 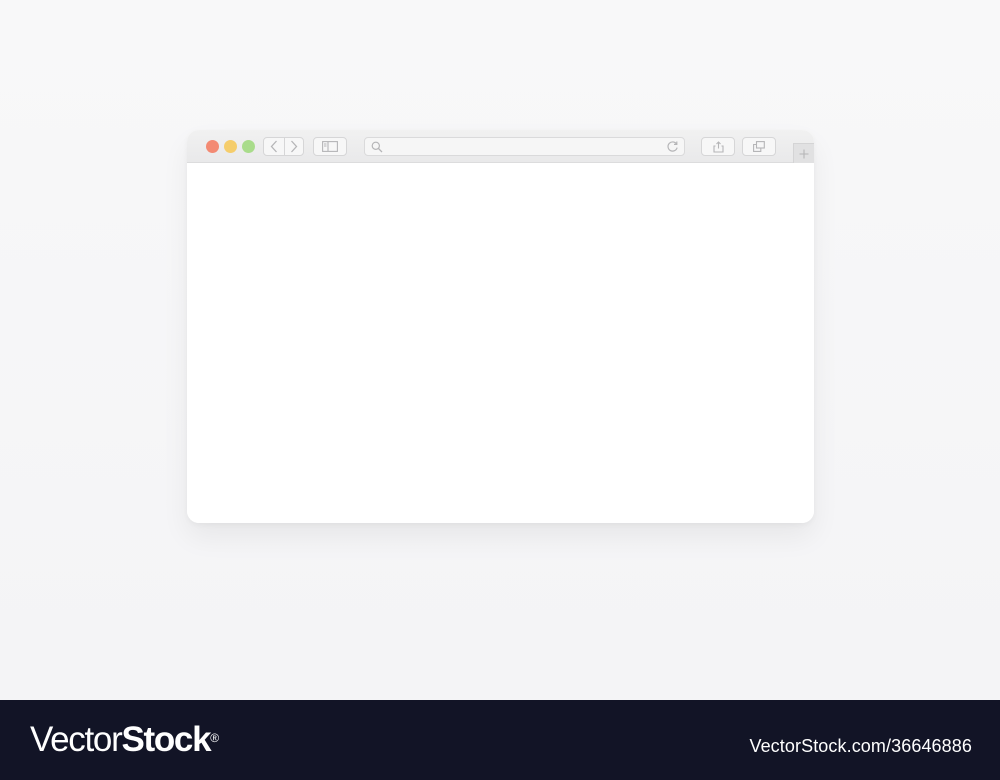 What do you see at coordinates (212, 146) in the screenshot?
I see `close-window-button` at bounding box center [212, 146].